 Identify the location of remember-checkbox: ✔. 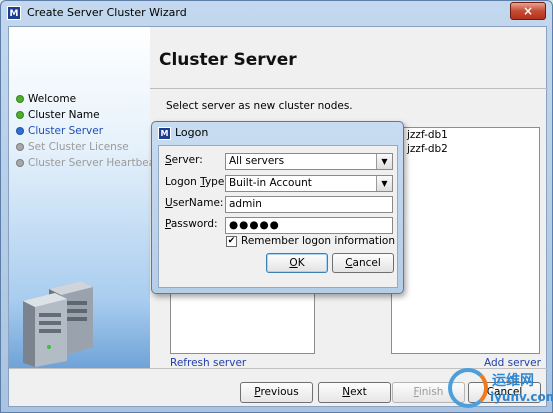
(231, 241).